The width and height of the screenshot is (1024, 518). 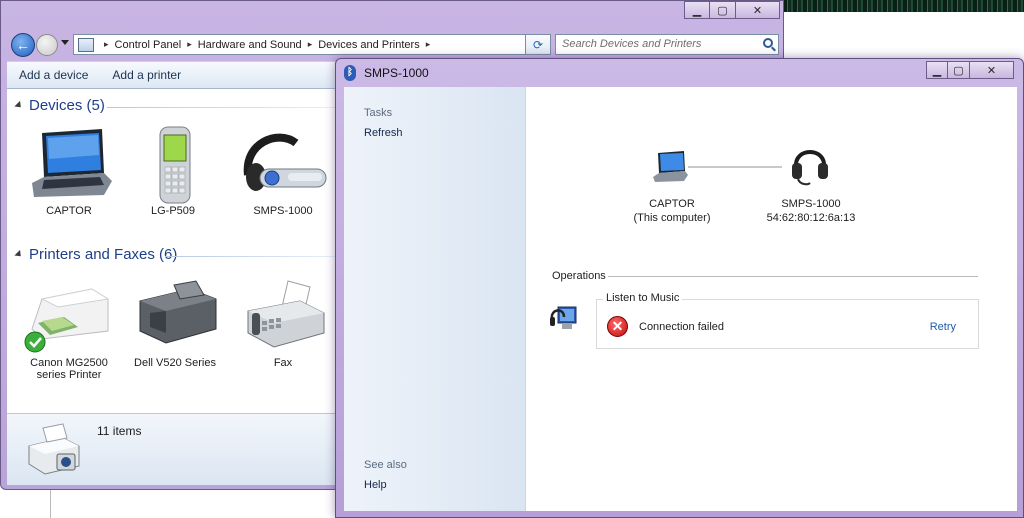 What do you see at coordinates (632, 44) in the screenshot?
I see `search-placeholder: Search Devices and Printers` at bounding box center [632, 44].